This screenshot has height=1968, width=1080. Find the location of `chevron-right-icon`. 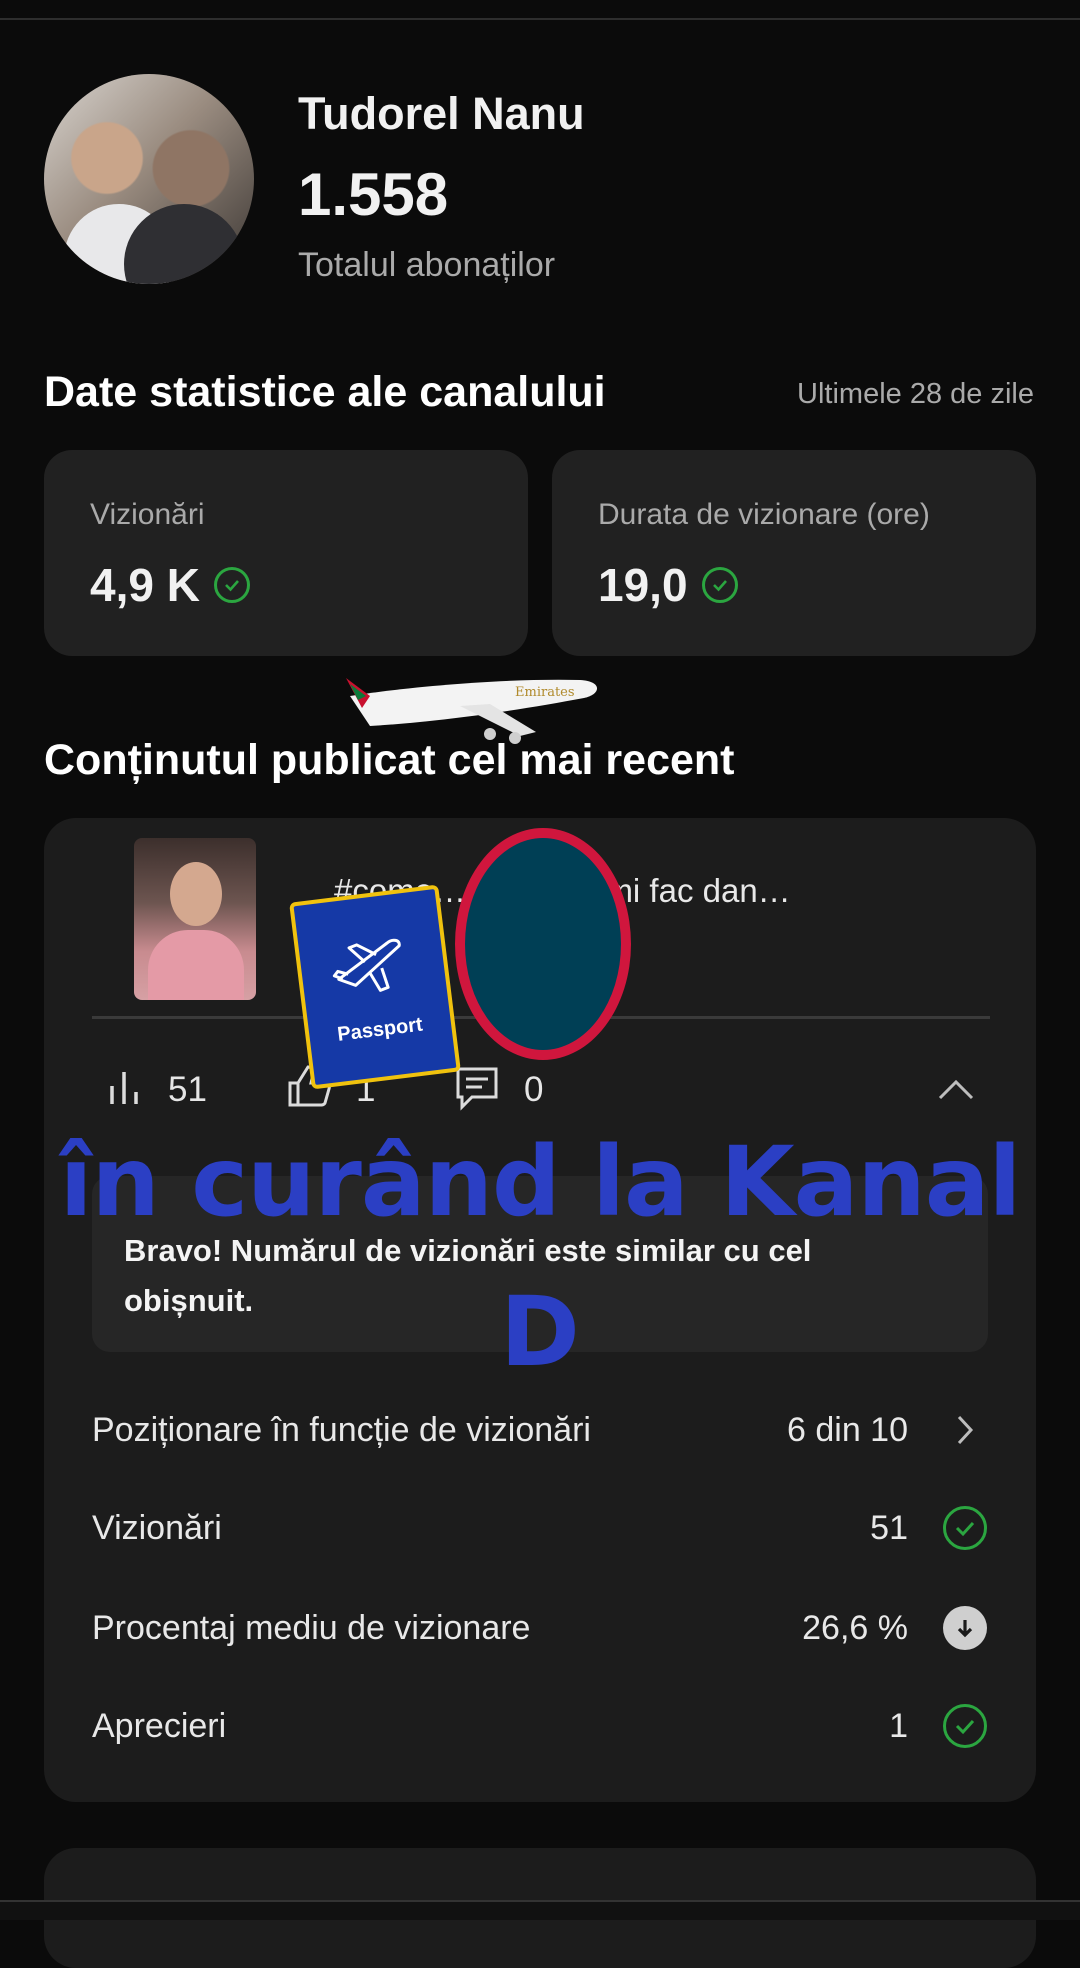

chevron-right-icon is located at coordinates (965, 1430).